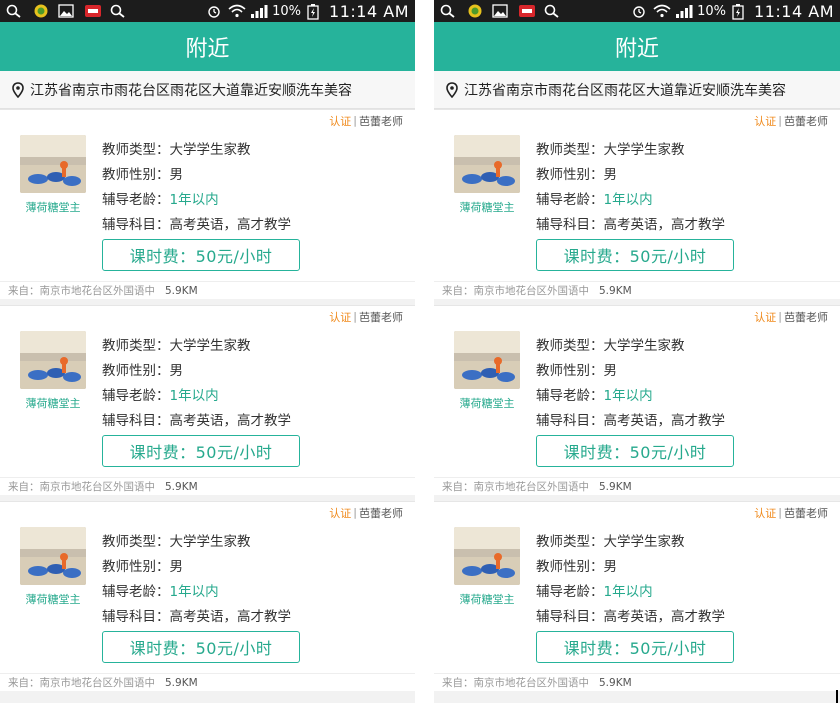 This screenshot has height=703, width=840. What do you see at coordinates (340, 513) in the screenshot?
I see `cert-badge: 认证` at bounding box center [340, 513].